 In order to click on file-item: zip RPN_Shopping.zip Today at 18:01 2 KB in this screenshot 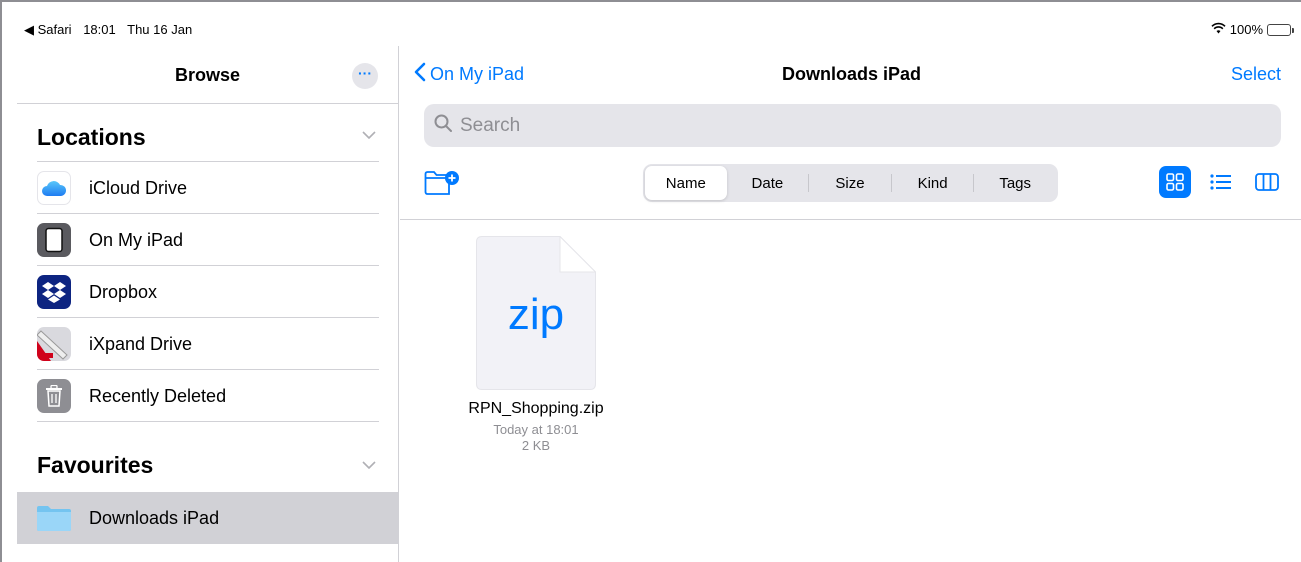, I will do `click(536, 344)`.